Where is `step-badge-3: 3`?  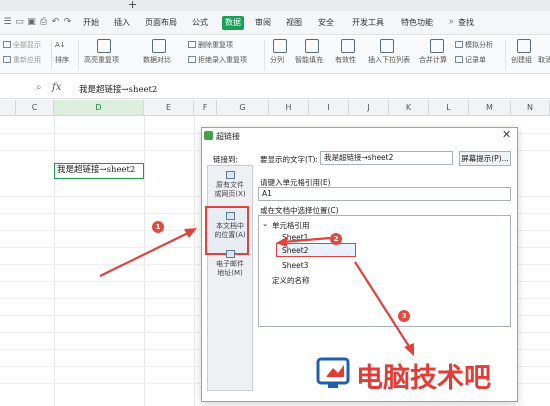 step-badge-3: 3 is located at coordinates (404, 316).